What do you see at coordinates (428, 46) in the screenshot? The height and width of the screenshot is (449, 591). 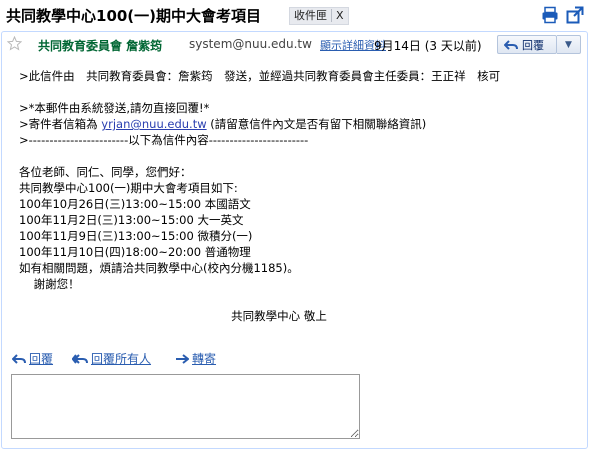 I see `message-date: 9月14日 (3 天以前)` at bounding box center [428, 46].